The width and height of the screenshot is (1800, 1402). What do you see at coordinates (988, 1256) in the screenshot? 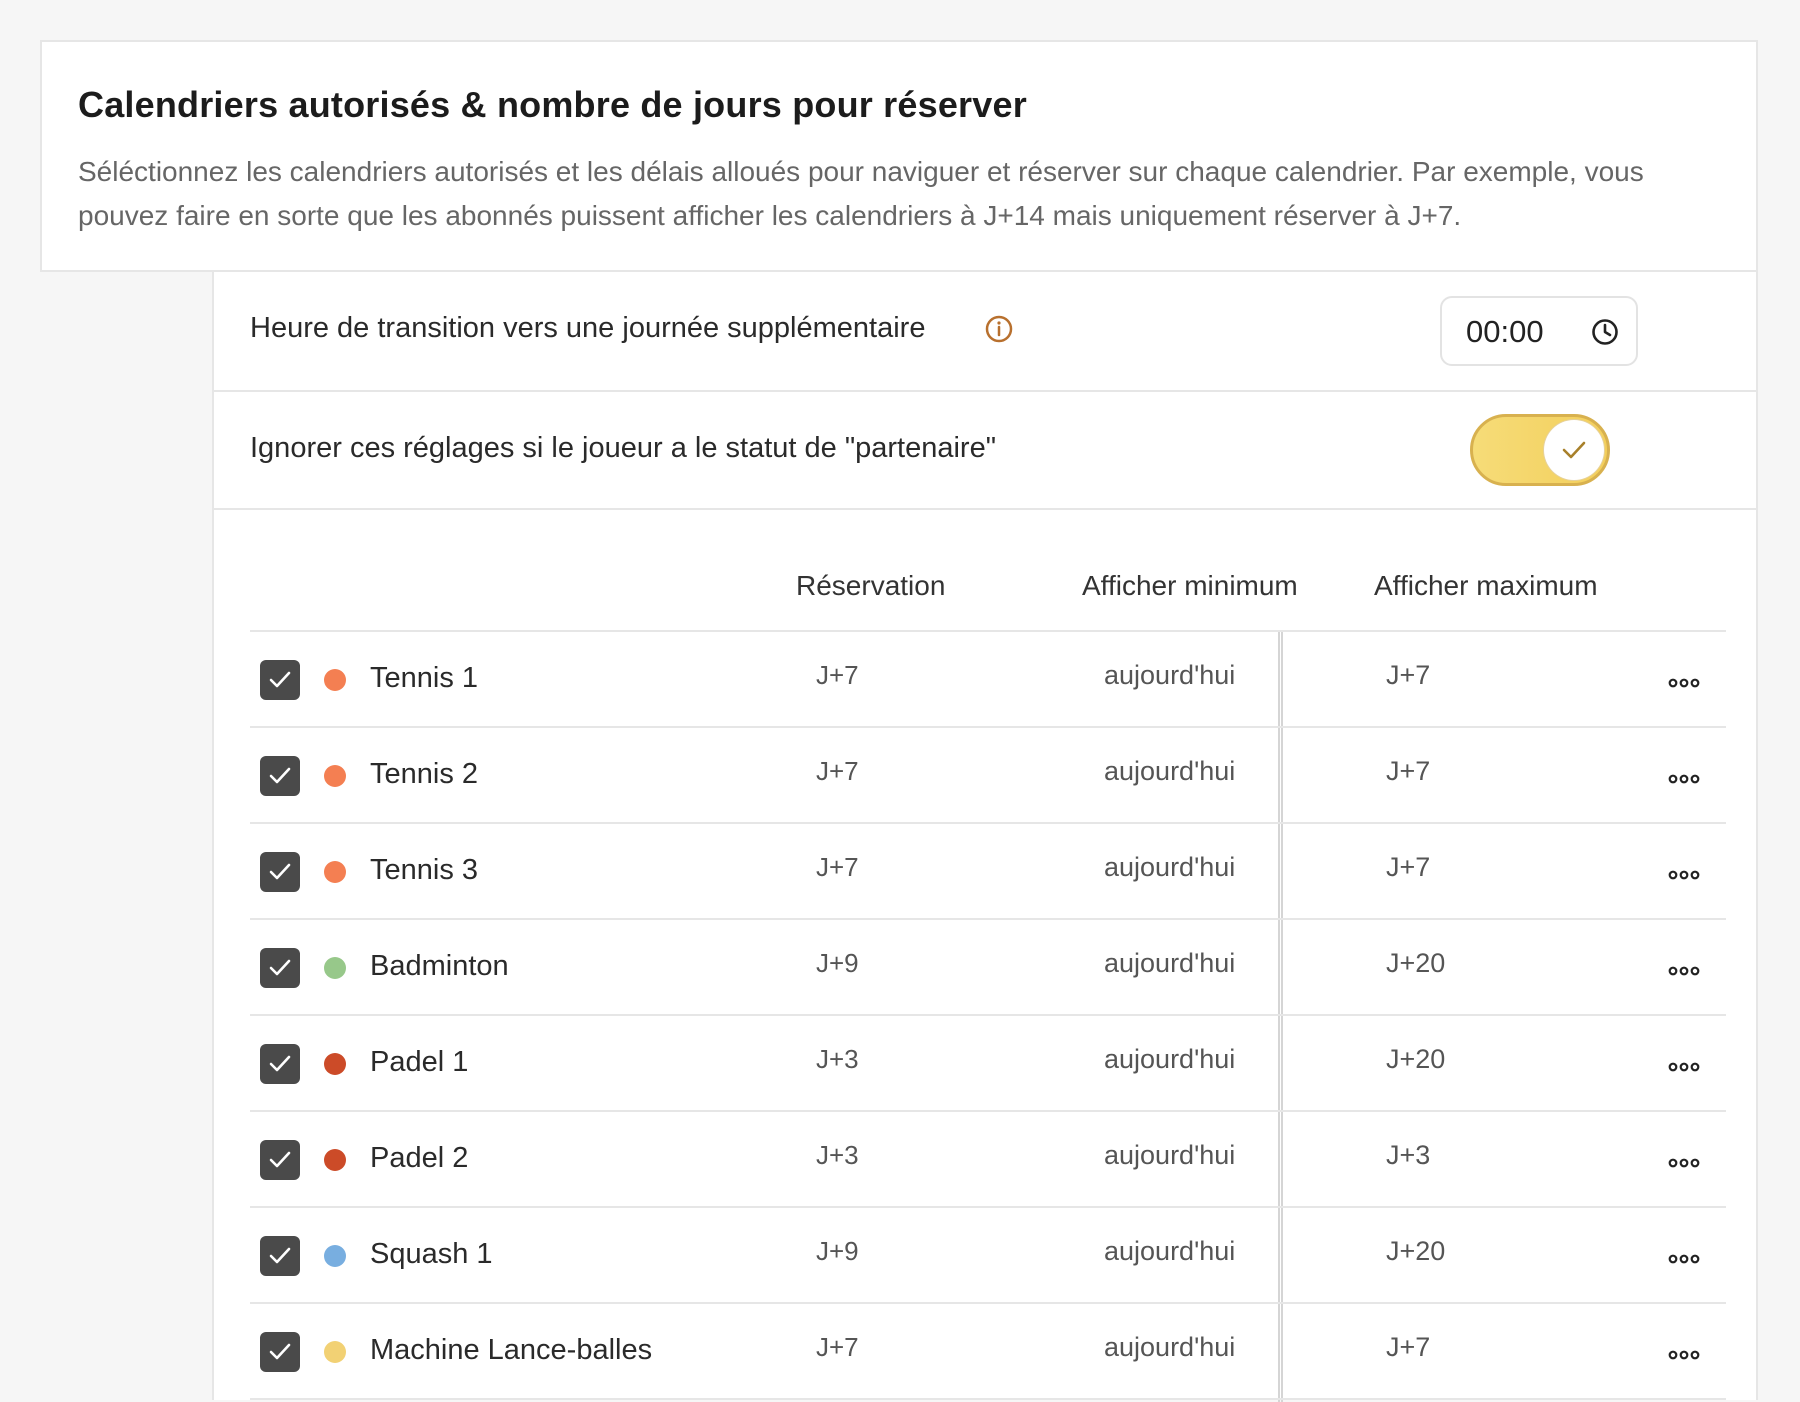
I see `table-row: Squash 1 J+9 aujourd'hui J+20` at bounding box center [988, 1256].